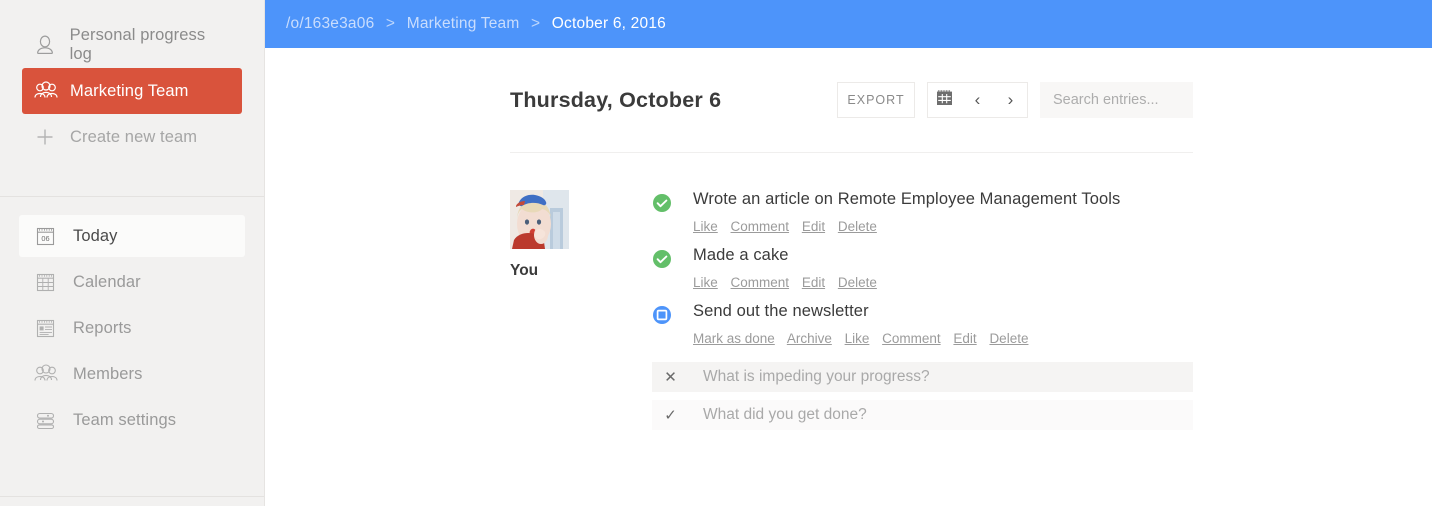 This screenshot has height=506, width=1432. What do you see at coordinates (95, 235) in the screenshot?
I see `sidebar-item-label: Today` at bounding box center [95, 235].